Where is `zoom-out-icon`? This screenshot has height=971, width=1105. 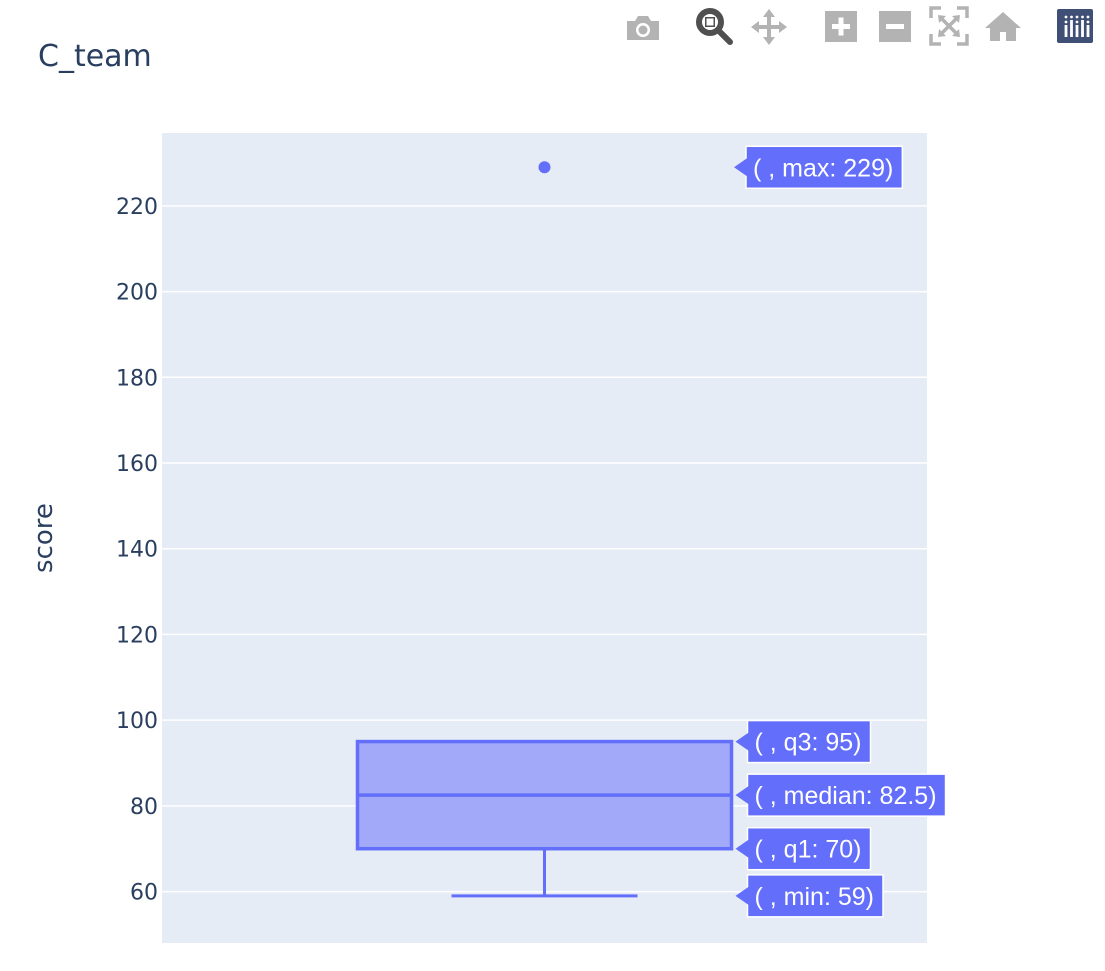
zoom-out-icon is located at coordinates (895, 26).